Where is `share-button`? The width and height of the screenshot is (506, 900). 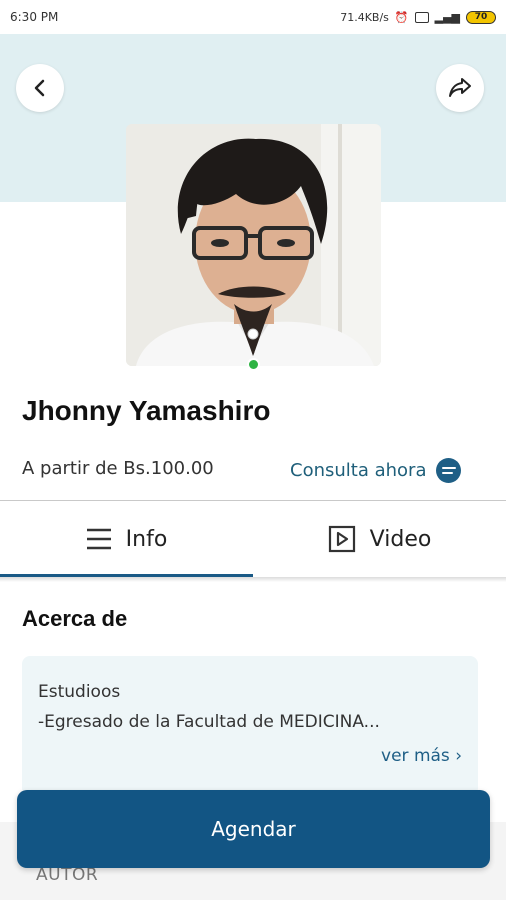 share-button is located at coordinates (460, 88).